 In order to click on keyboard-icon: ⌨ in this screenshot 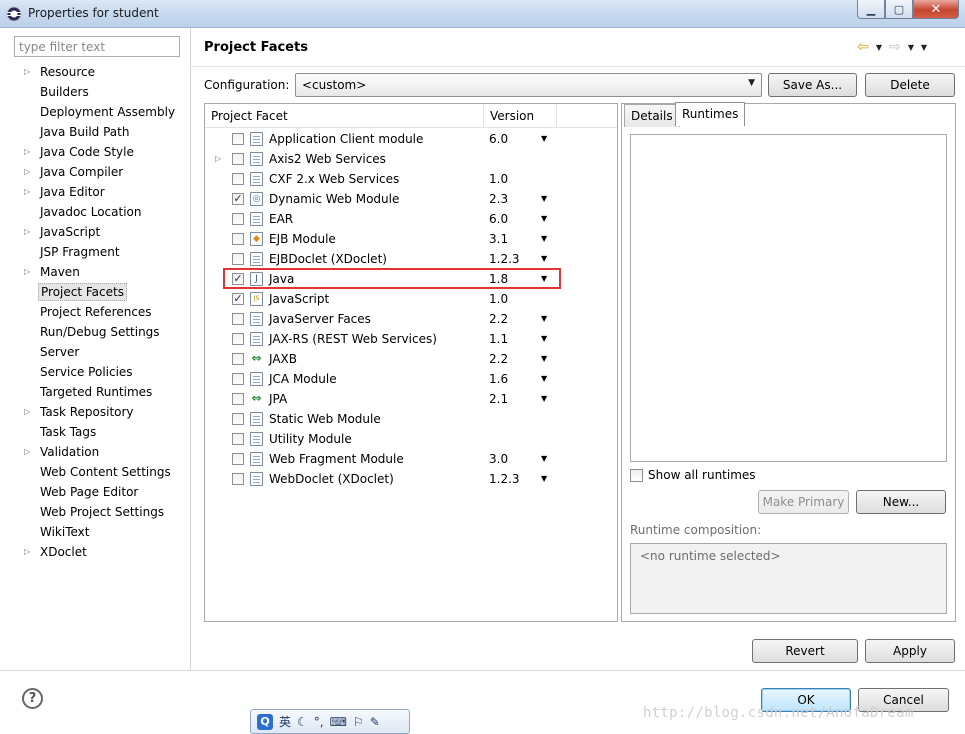, I will do `click(338, 722)`.